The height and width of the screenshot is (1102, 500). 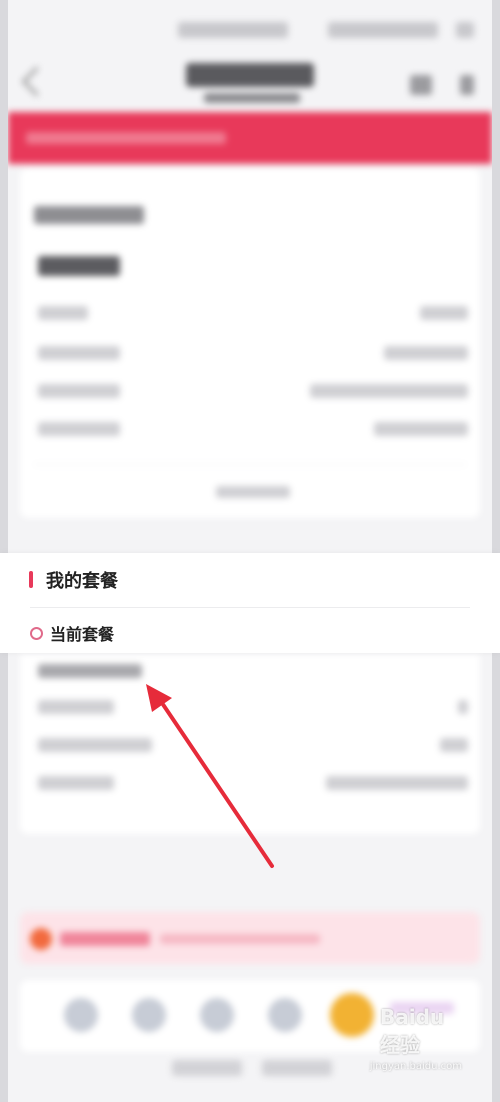 I want to click on app-header, so click(x=250, y=83).